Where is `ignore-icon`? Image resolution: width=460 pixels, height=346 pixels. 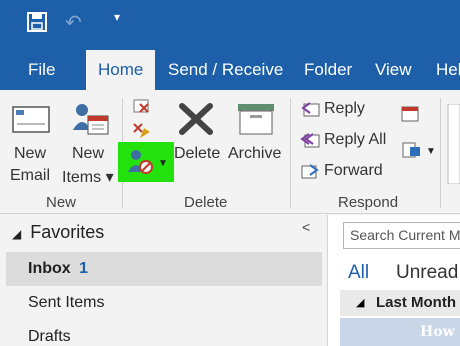
ignore-icon is located at coordinates (141, 106).